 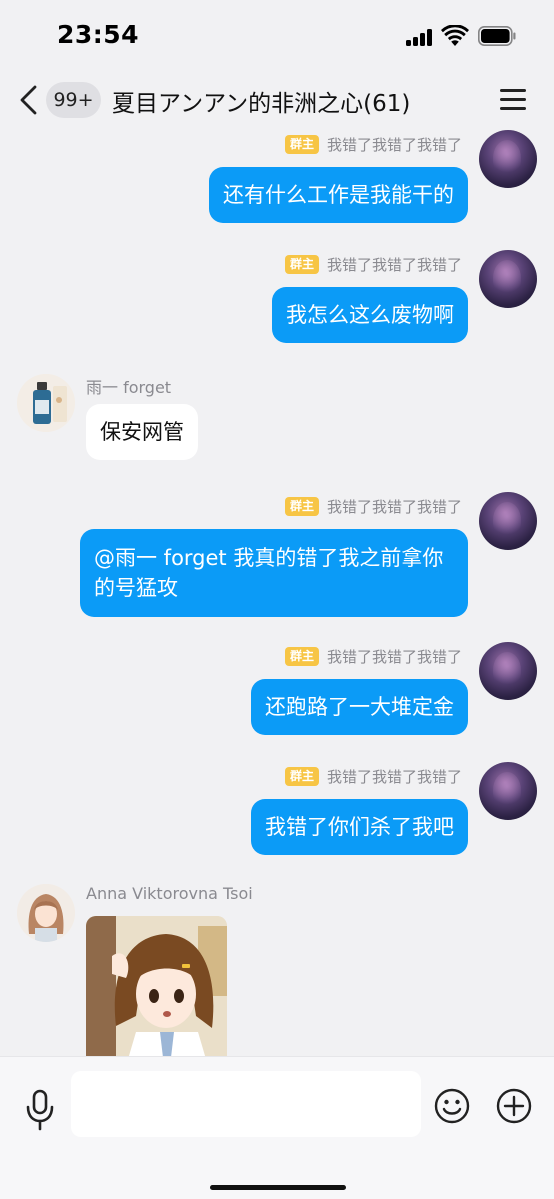 I want to click on image-message, so click(x=156, y=986).